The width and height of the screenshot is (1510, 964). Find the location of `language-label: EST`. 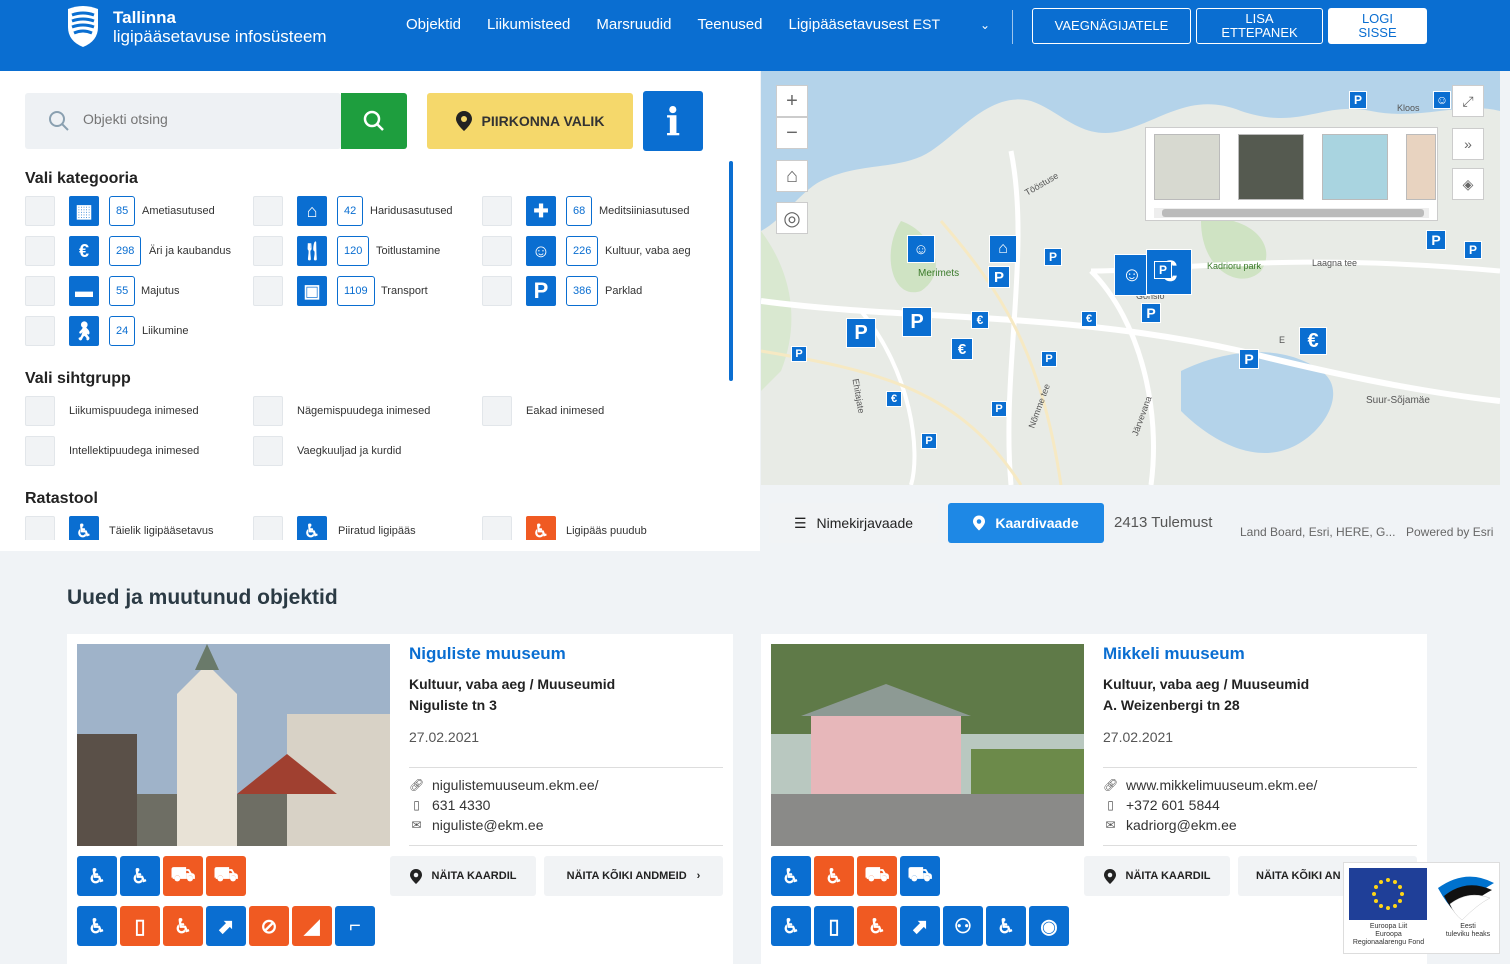

language-label: EST is located at coordinates (926, 24).